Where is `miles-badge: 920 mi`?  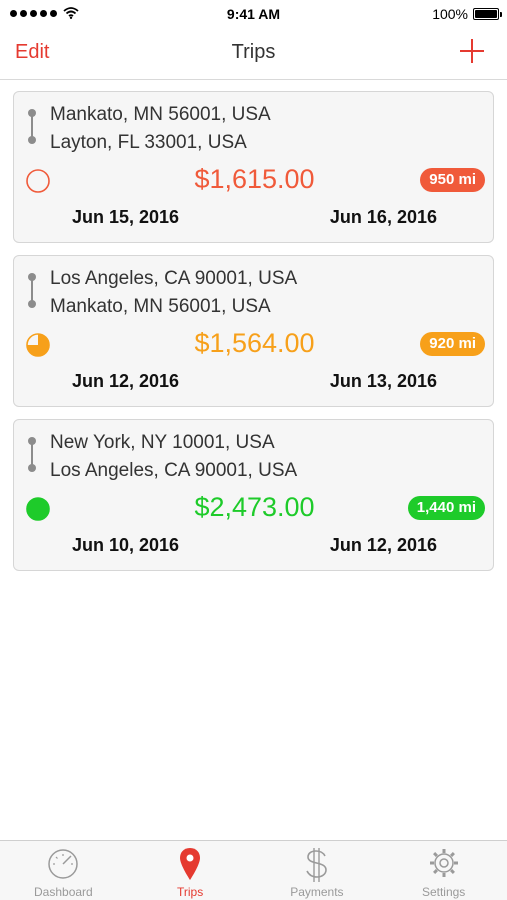 miles-badge: 920 mi is located at coordinates (452, 344).